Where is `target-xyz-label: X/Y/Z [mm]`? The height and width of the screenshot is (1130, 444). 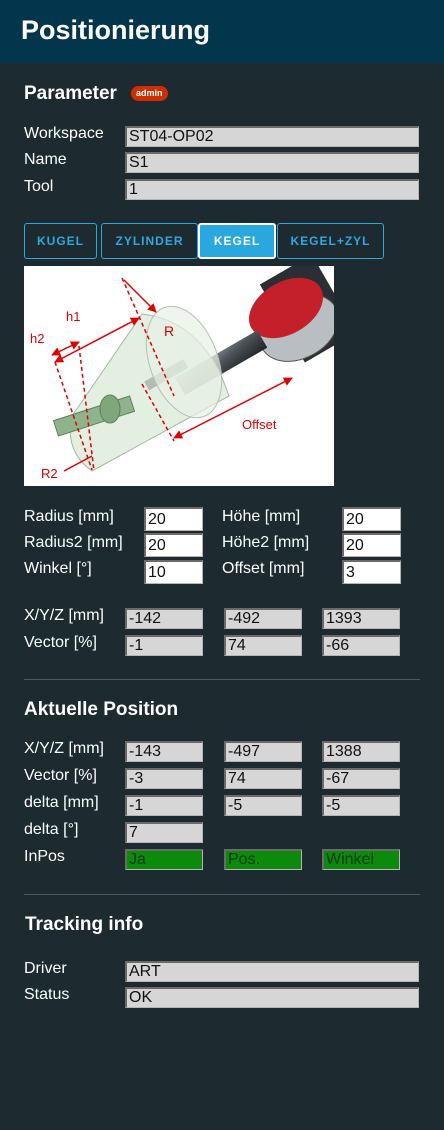 target-xyz-label: X/Y/Z [mm] is located at coordinates (64, 615).